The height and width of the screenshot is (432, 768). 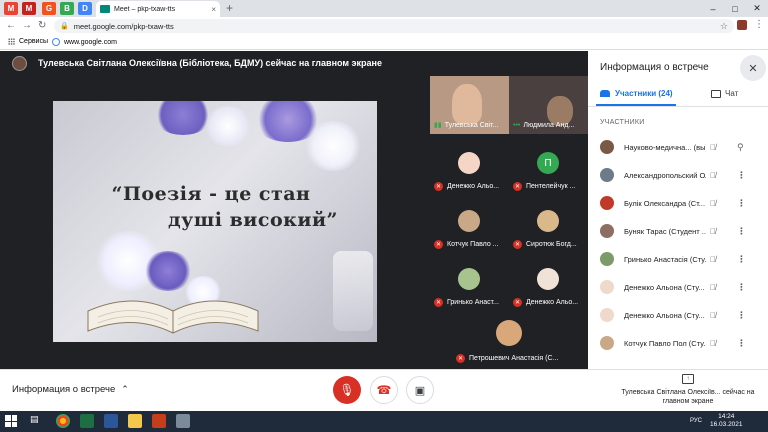 I want to click on participant-row: Булік Олександра (Ст... 🎙̸ ⋮, so click(x=680, y=203).